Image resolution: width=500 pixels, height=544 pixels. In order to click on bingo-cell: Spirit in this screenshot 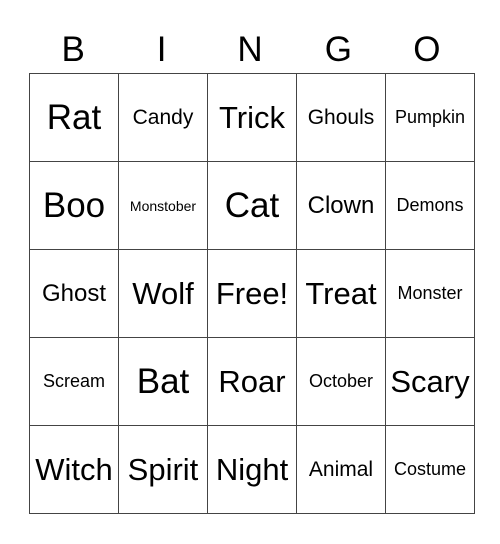, I will do `click(163, 469)`.